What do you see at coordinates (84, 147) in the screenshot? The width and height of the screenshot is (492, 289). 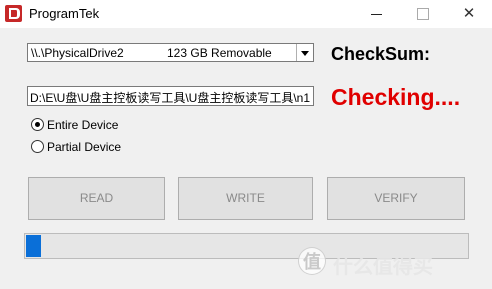 I see `partial-device-label: Partial Device` at bounding box center [84, 147].